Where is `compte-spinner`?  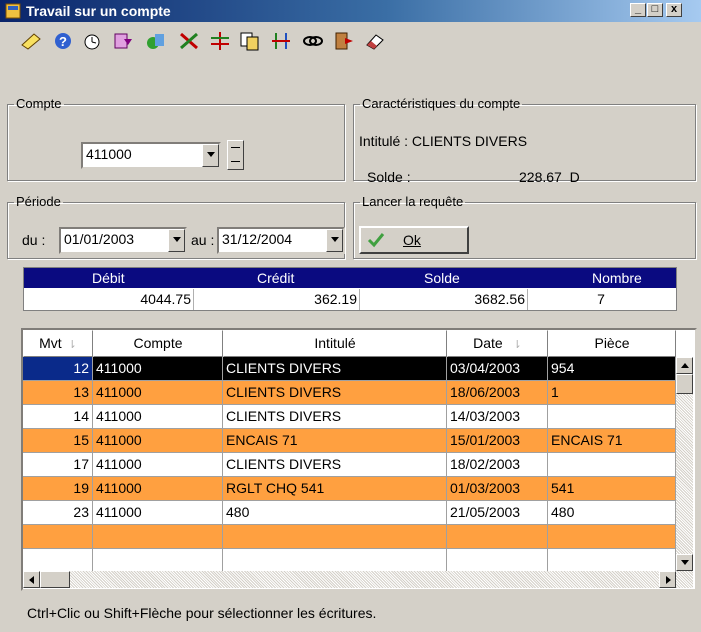
compte-spinner is located at coordinates (235, 155).